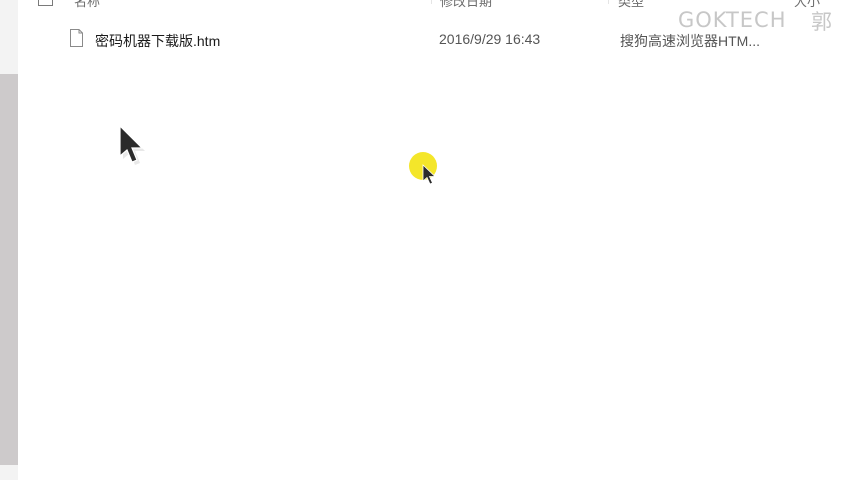 This screenshot has height=480, width=852. What do you see at coordinates (45, 3) in the screenshot?
I see `select-all-checkbox` at bounding box center [45, 3].